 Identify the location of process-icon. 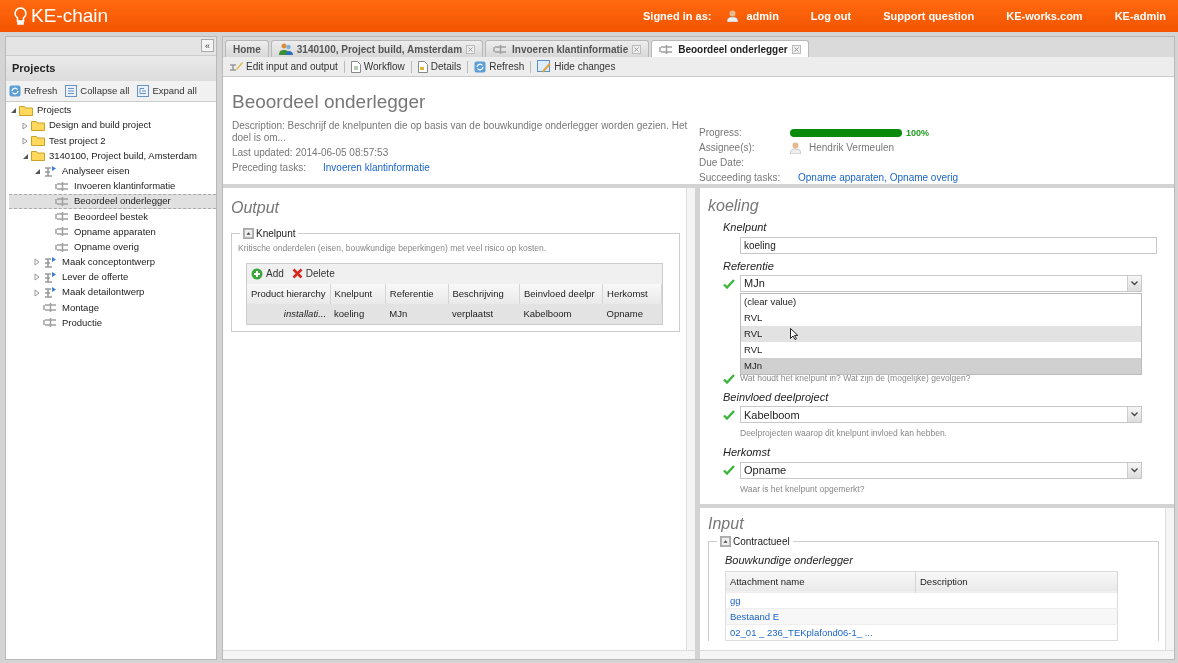
(50, 277).